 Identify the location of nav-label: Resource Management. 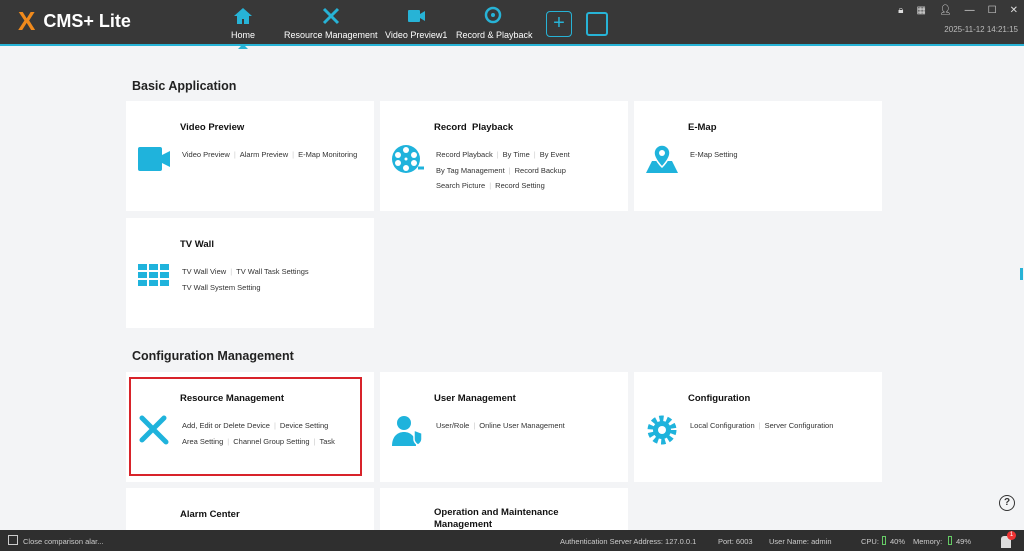
(331, 35).